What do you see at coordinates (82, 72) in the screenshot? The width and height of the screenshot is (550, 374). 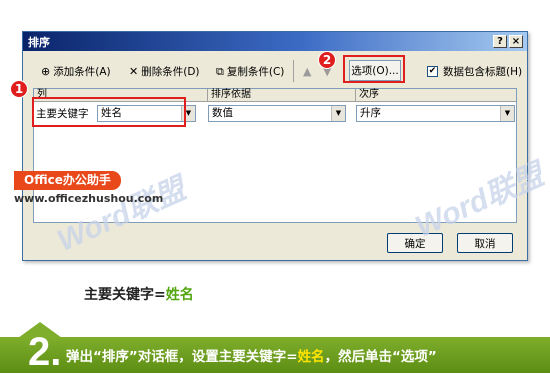 I see `add-condition-label: 添加条件(A)` at bounding box center [82, 72].